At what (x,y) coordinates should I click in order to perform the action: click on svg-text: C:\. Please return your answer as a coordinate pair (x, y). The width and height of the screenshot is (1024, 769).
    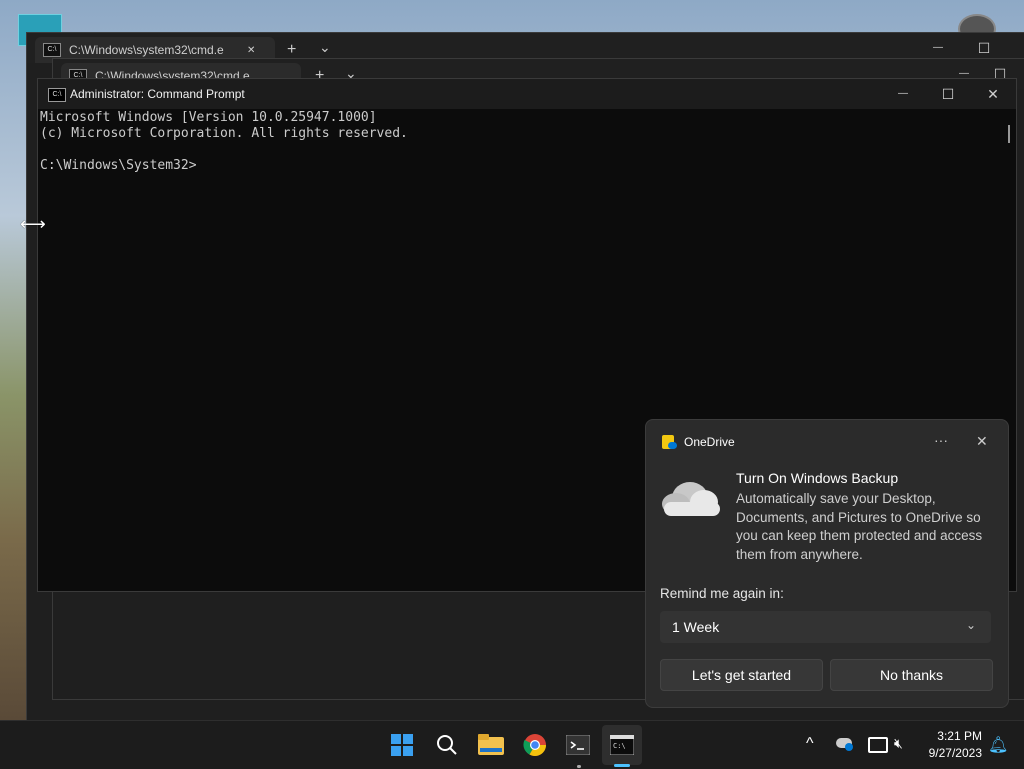
    Looking at the image, I should click on (619, 746).